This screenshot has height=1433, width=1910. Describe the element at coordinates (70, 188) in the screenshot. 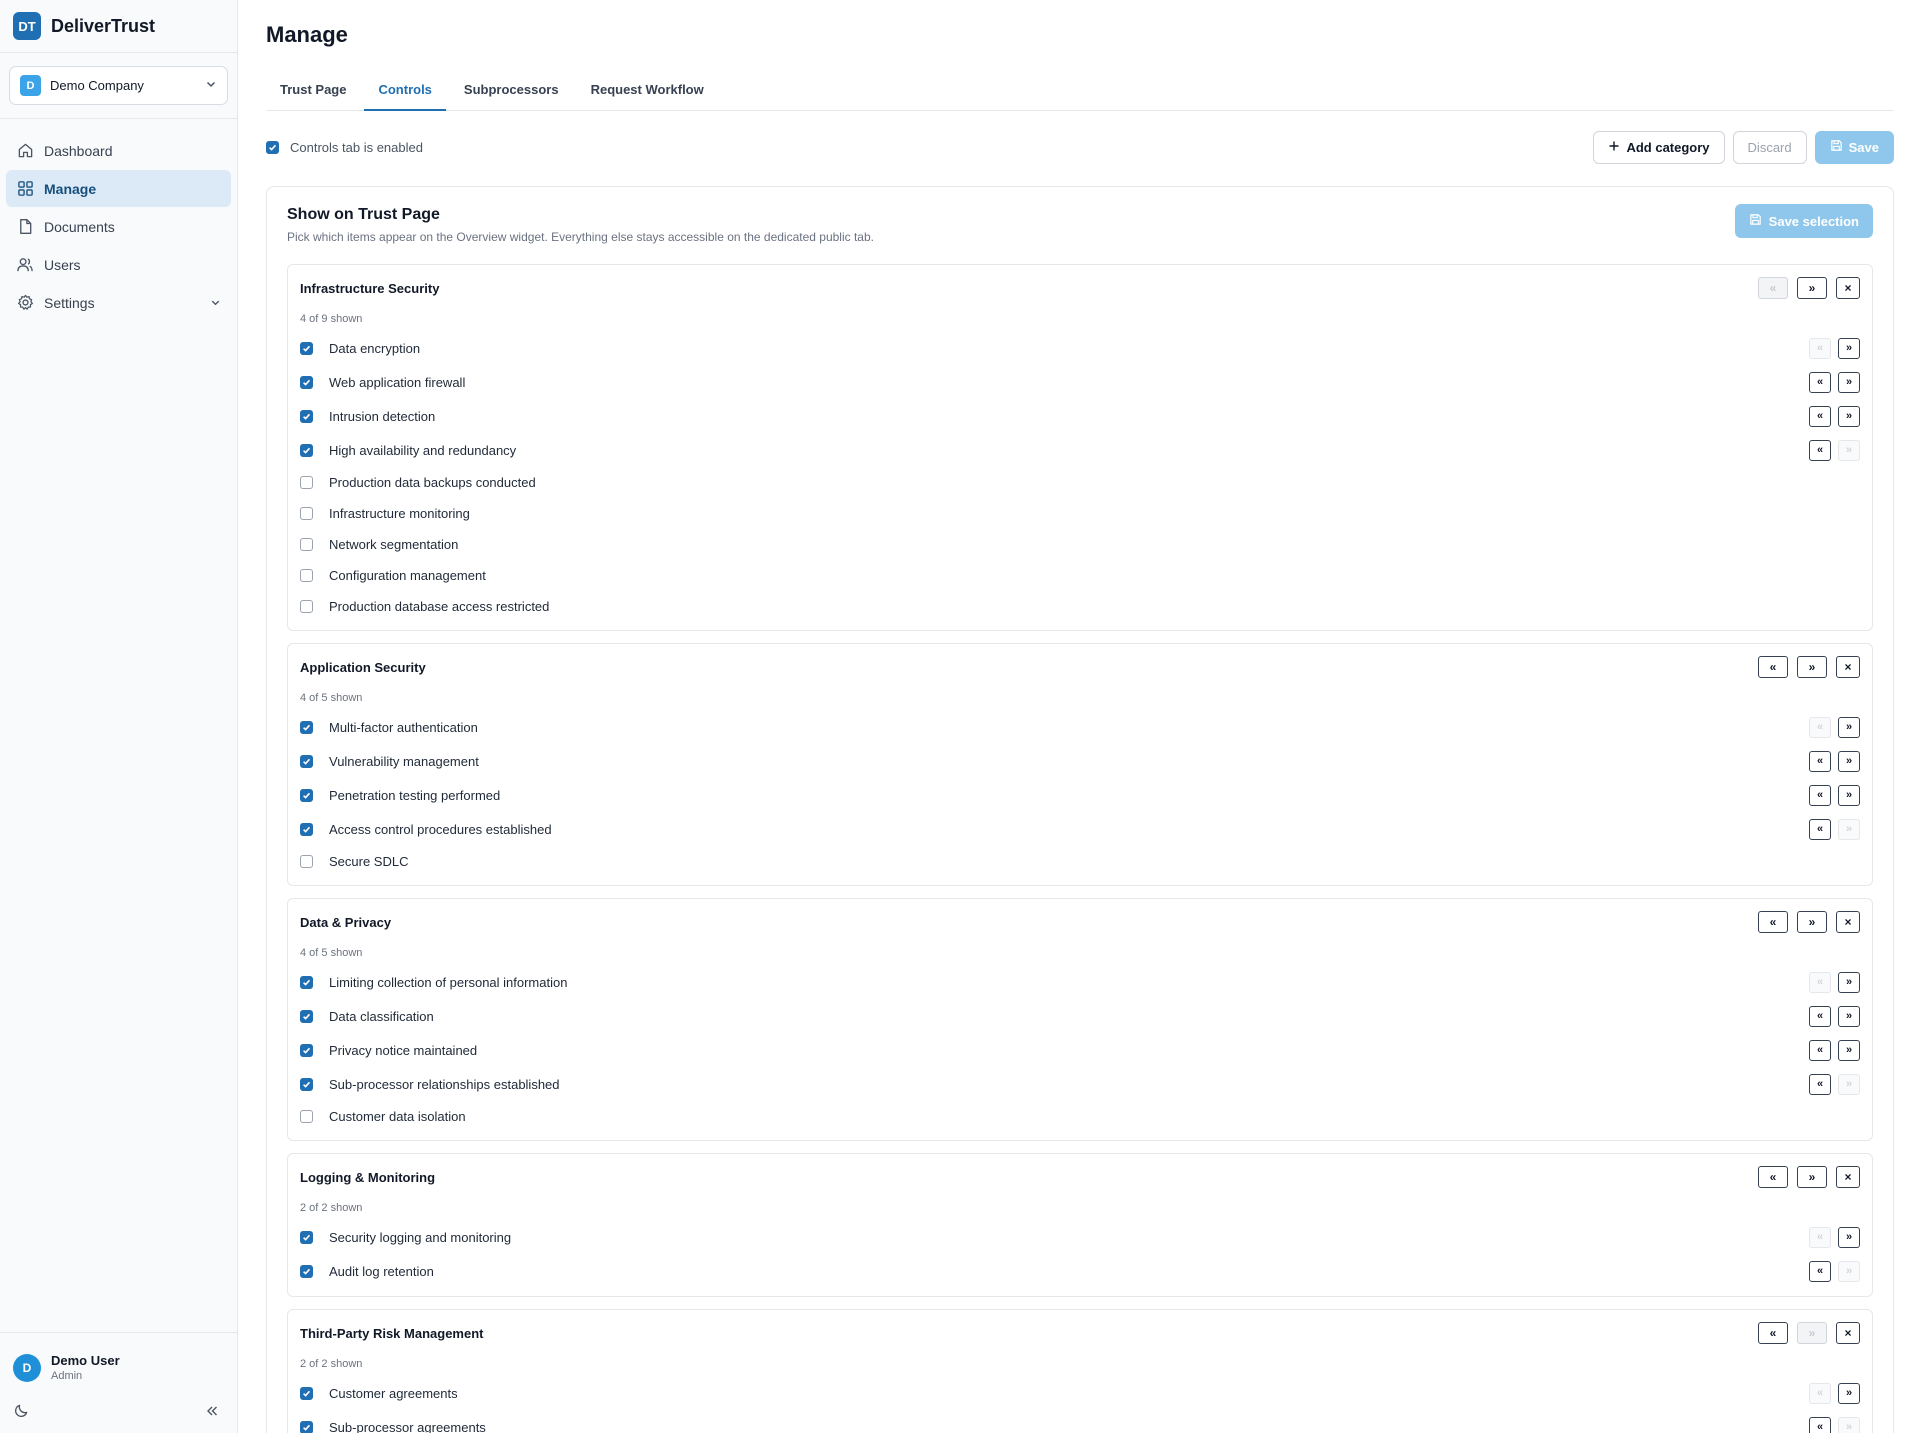

I see `sidebar-item-label: Manage` at that location.